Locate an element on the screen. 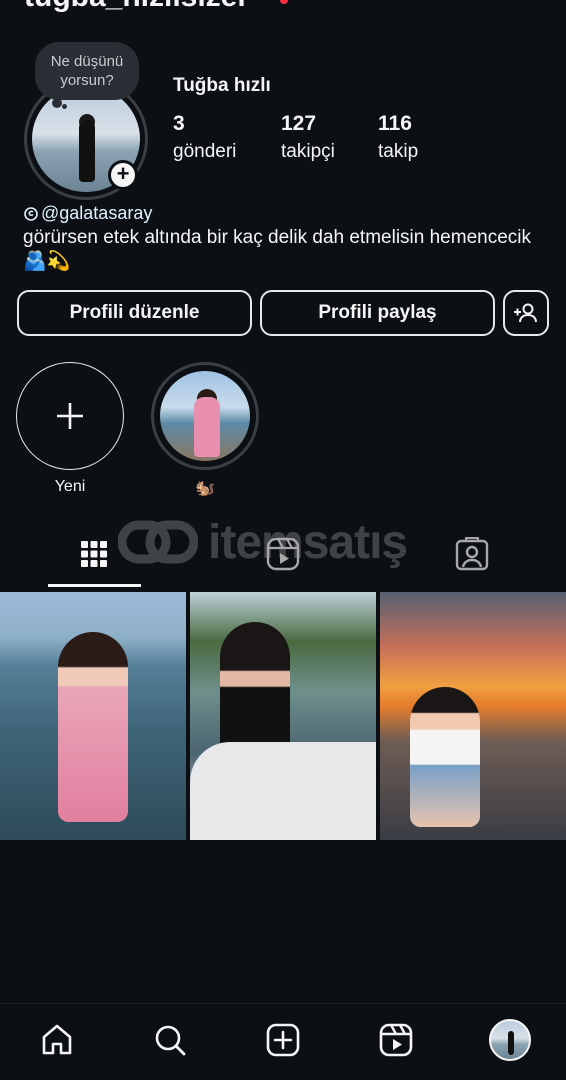  tab-posts is located at coordinates (94, 554).